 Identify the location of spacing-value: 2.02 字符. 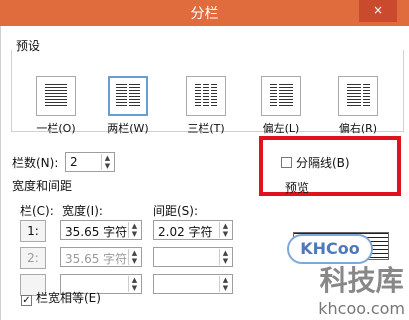
(185, 232).